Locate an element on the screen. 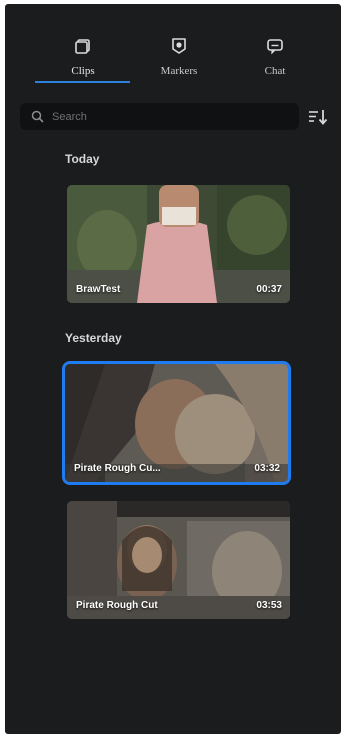 The height and width of the screenshot is (740, 341). clip-title: Pirate Rough Cut is located at coordinates (117, 605).